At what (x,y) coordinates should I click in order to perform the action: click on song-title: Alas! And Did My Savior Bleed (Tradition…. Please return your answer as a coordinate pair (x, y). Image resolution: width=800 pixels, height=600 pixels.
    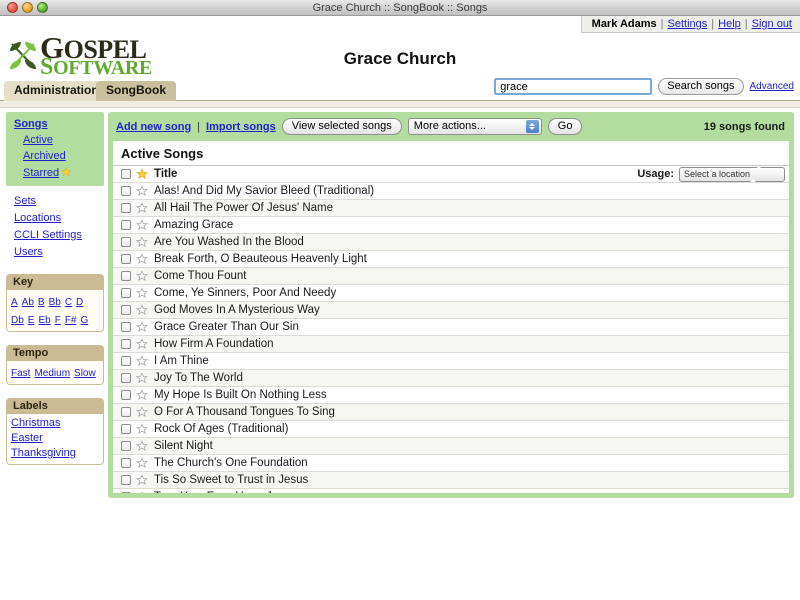
    Looking at the image, I should click on (264, 191).